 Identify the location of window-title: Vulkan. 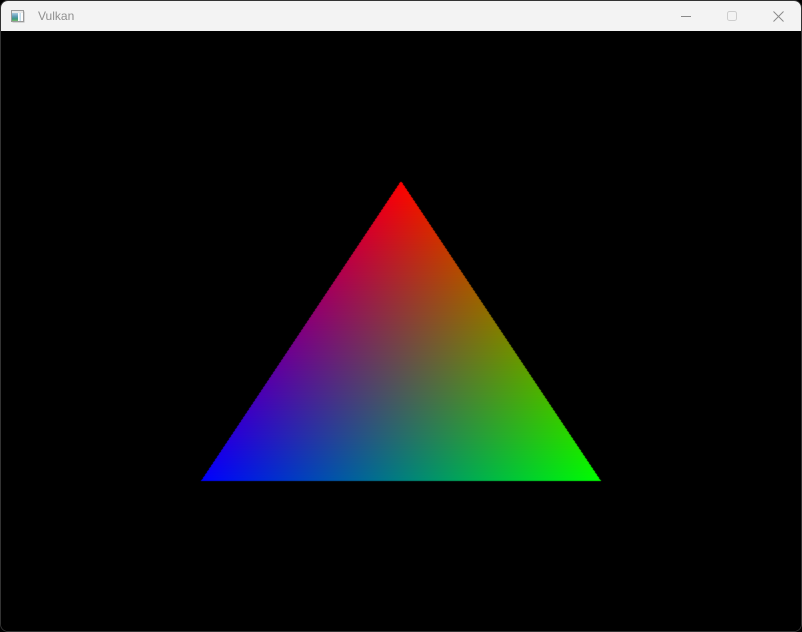
(56, 16).